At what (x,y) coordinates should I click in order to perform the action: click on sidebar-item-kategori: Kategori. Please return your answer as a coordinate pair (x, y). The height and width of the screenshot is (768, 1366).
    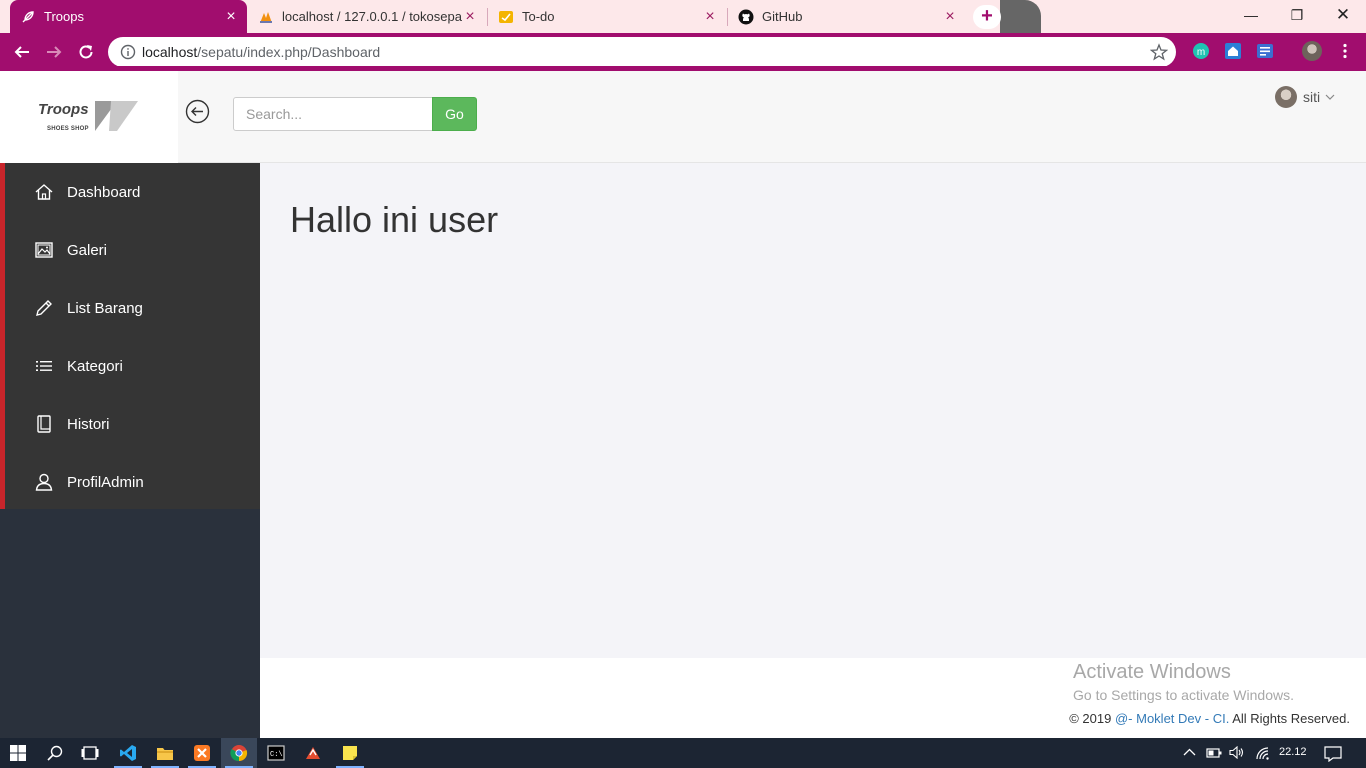
    Looking at the image, I should click on (132, 366).